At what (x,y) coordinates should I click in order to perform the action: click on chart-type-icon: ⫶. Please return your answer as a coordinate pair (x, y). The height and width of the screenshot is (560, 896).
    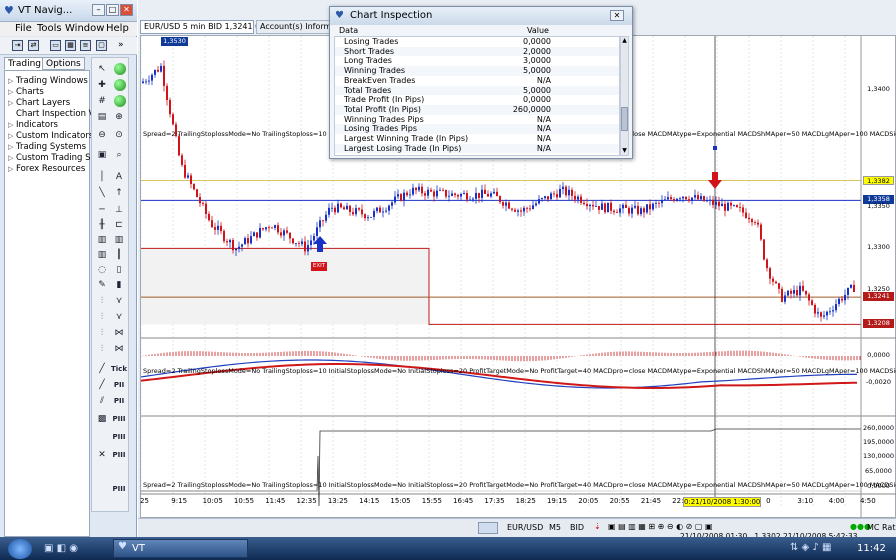
    Looking at the image, I should click on (102, 301).